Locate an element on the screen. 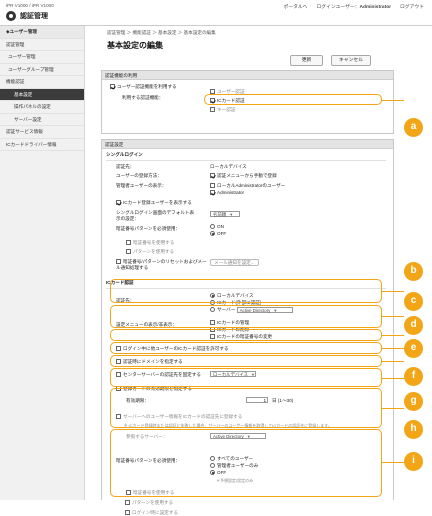 This screenshot has width=432, height=516. pin-on-radio: ON is located at coordinates (217, 226).